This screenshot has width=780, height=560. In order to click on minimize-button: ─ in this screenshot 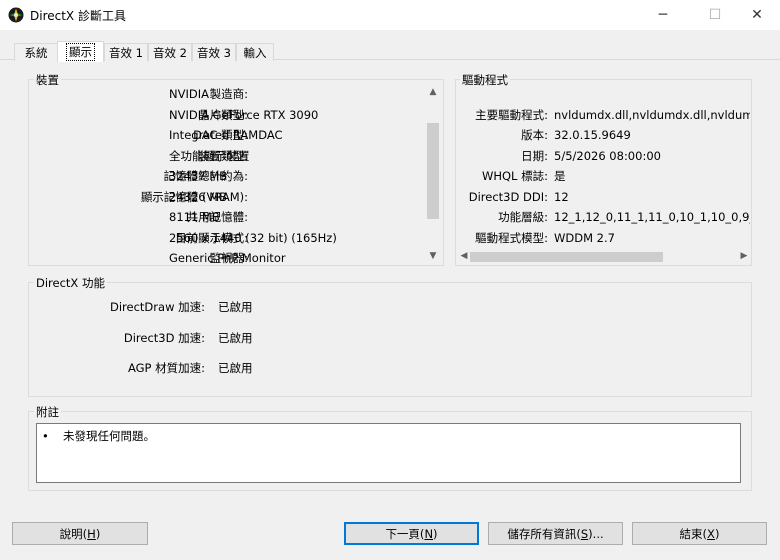, I will do `click(663, 15)`.